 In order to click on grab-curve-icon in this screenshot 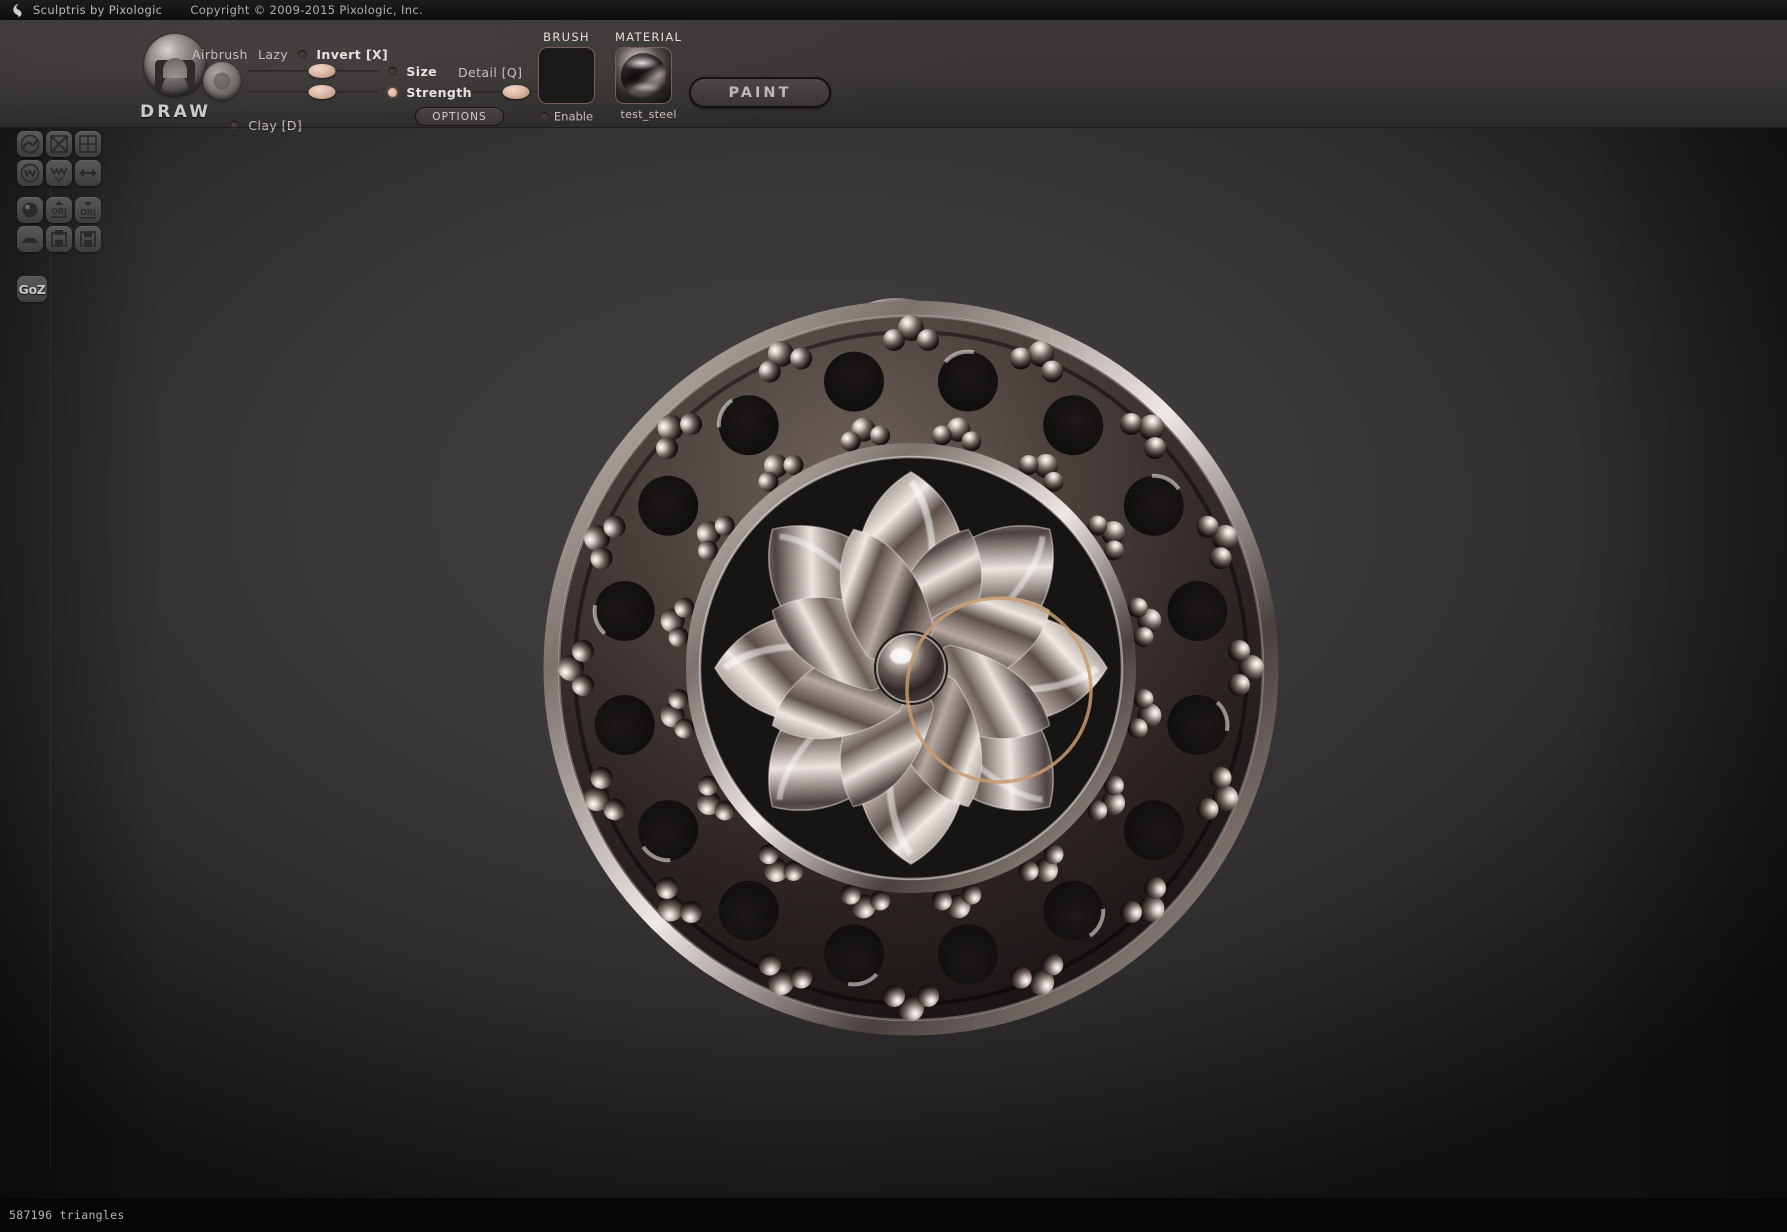, I will do `click(30, 144)`.